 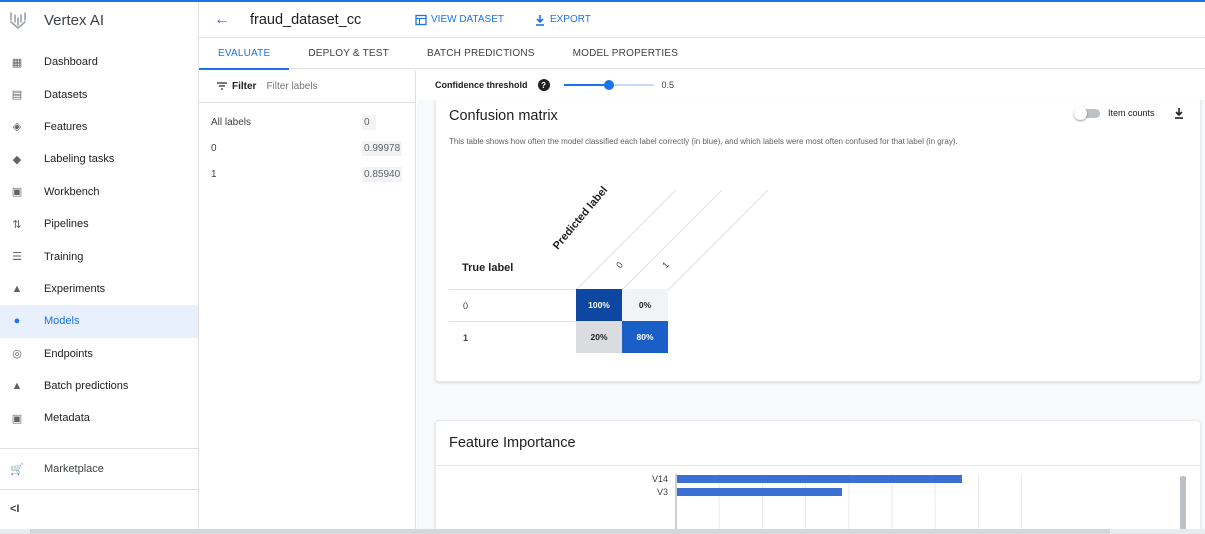 What do you see at coordinates (86, 386) in the screenshot?
I see `nav-item-label: Batch predictions` at bounding box center [86, 386].